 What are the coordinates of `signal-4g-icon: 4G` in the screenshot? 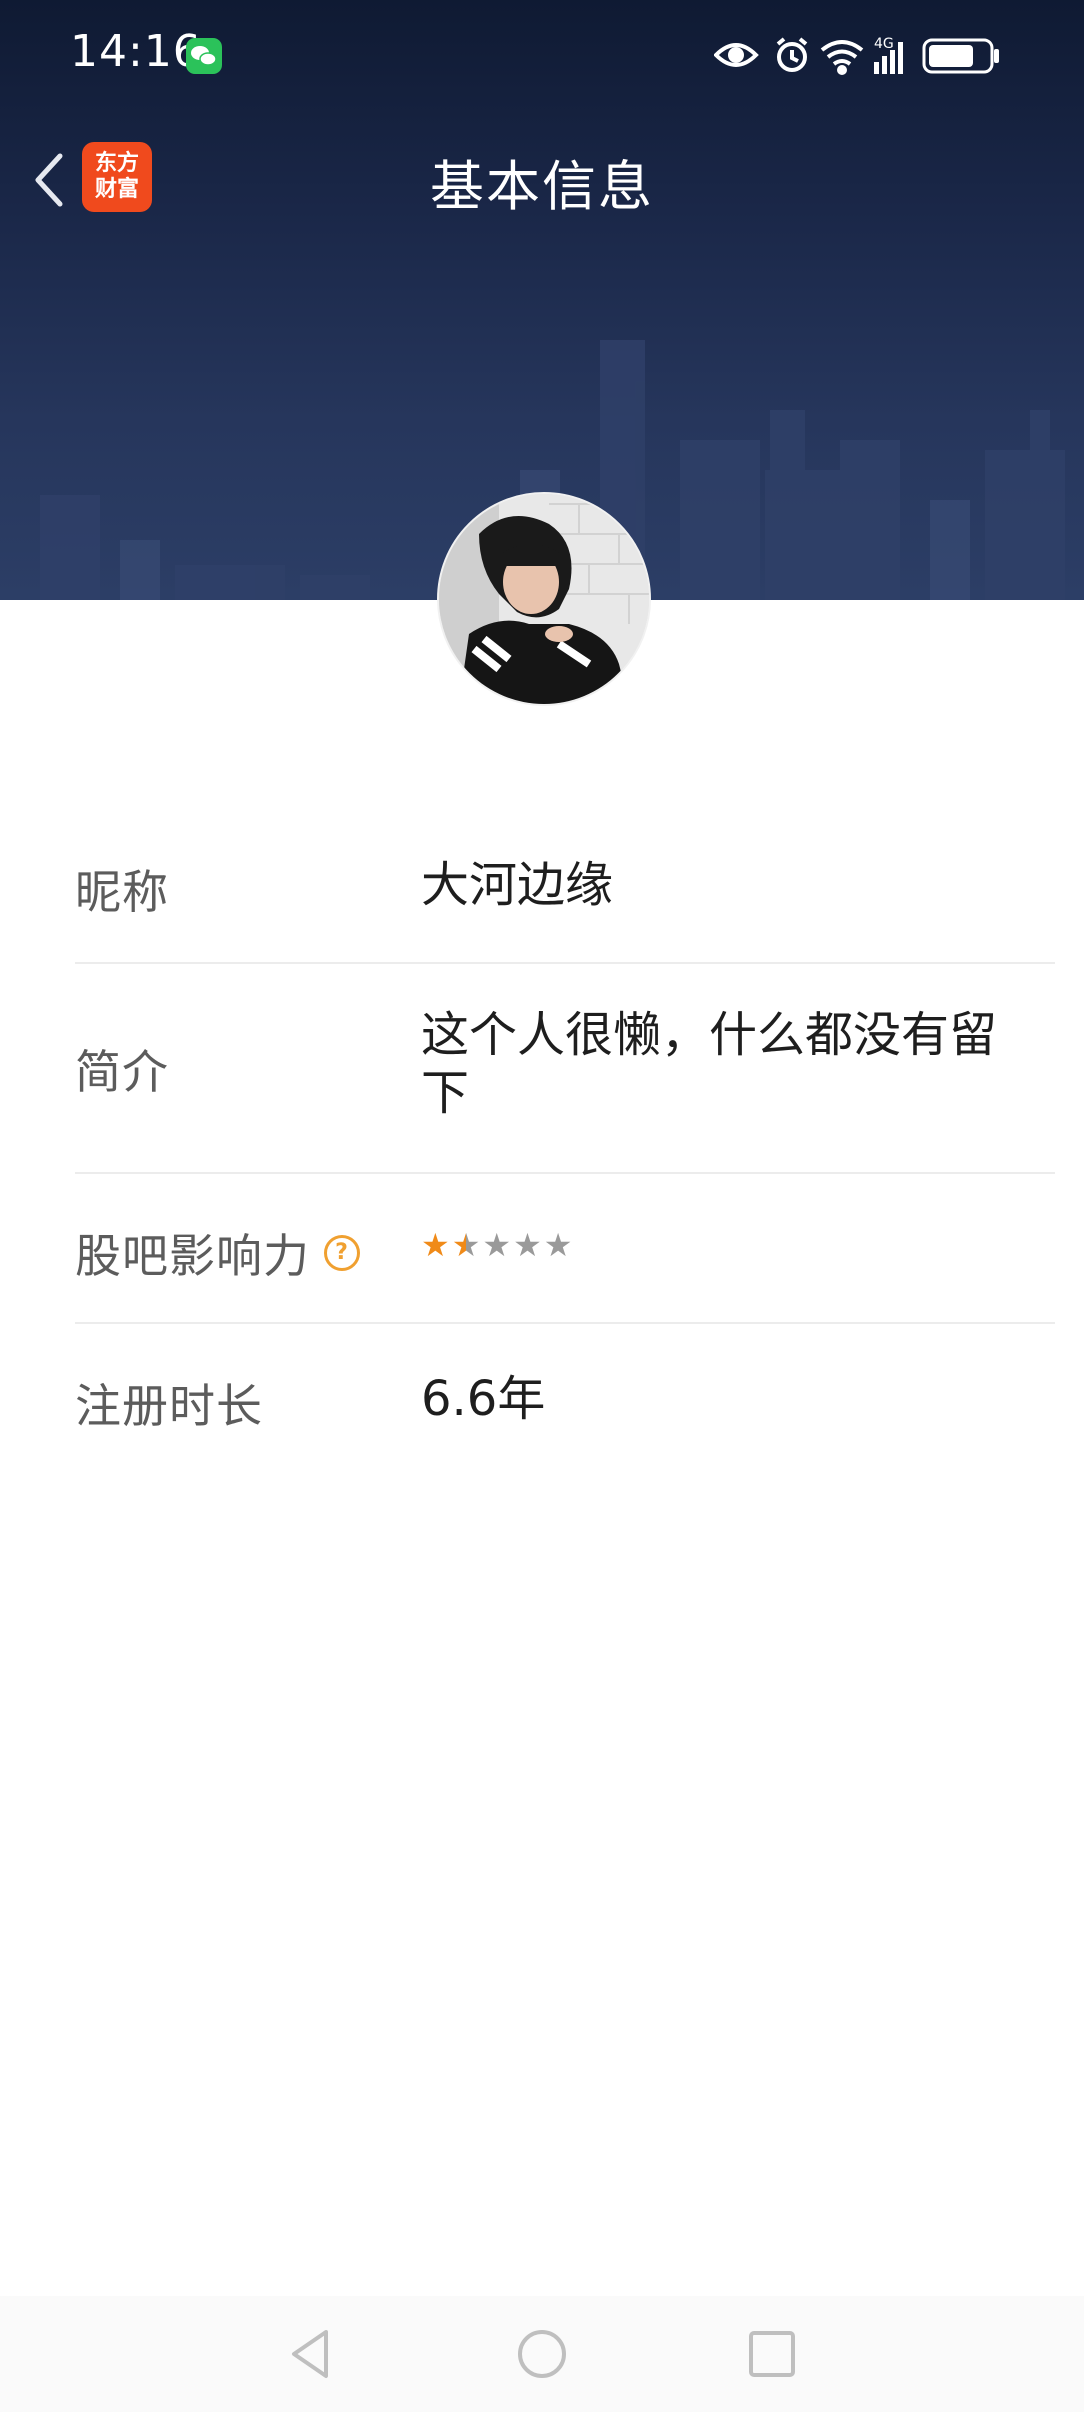 It's located at (888, 55).